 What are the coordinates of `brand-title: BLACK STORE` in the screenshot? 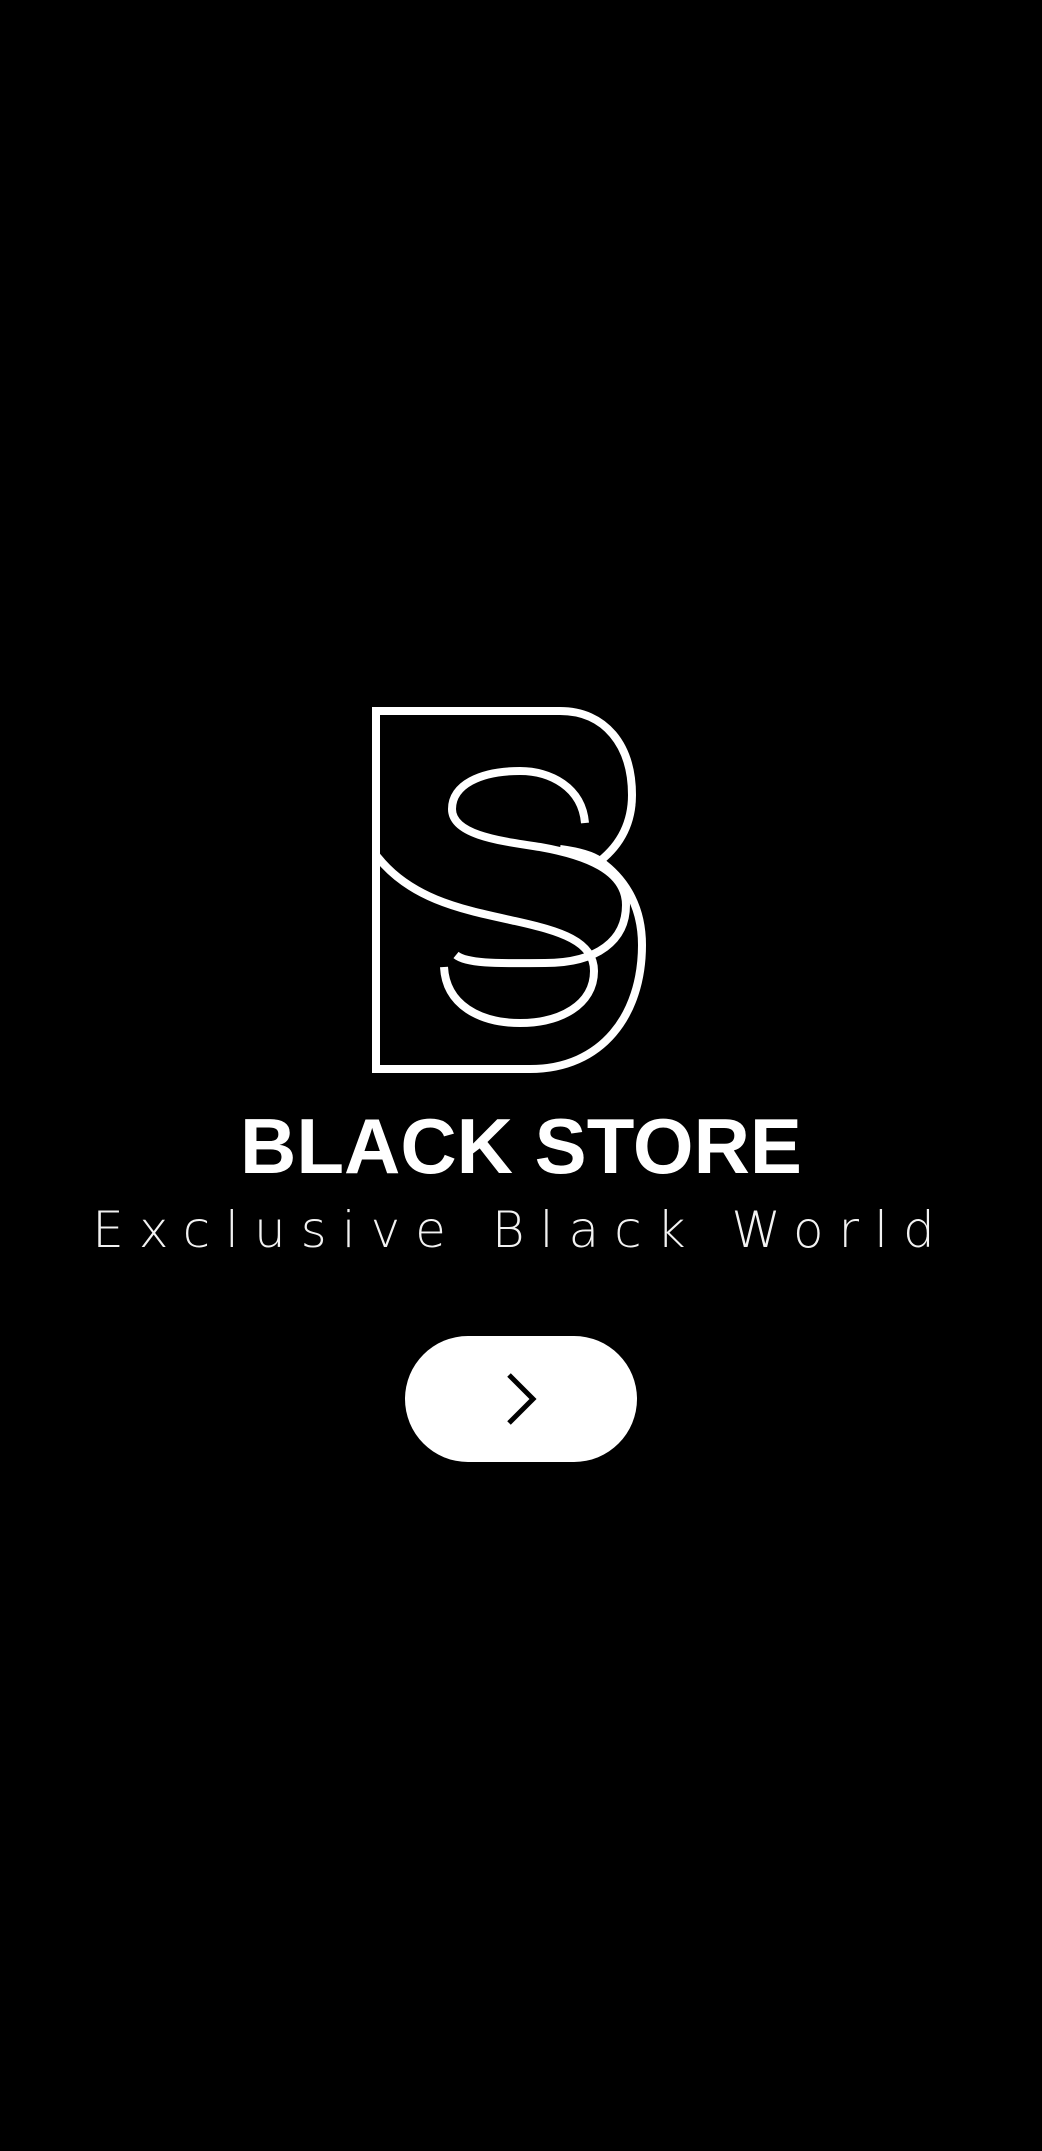 It's located at (521, 1146).